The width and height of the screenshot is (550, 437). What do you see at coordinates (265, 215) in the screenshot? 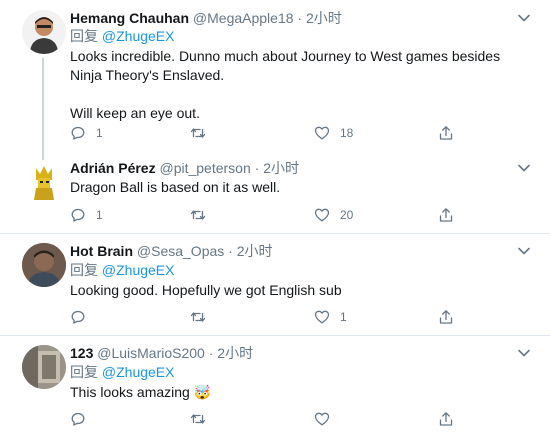
I see `tweet-actions: 1 20` at bounding box center [265, 215].